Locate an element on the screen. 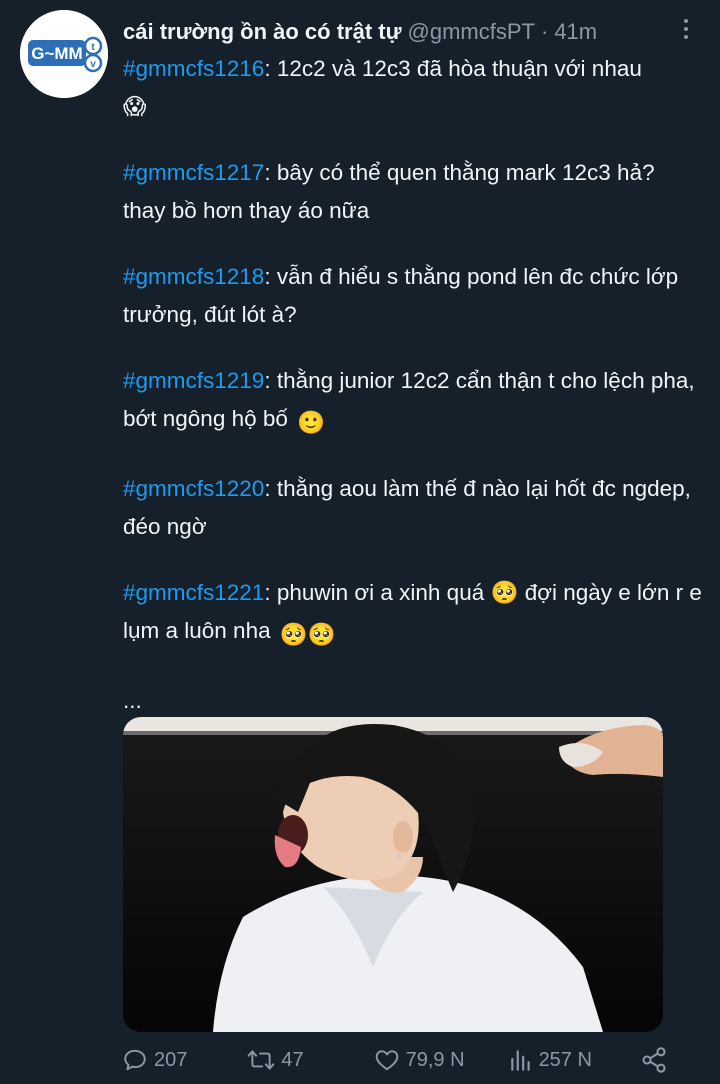  gmmtv-logo: G~MM t v is located at coordinates (64, 54).